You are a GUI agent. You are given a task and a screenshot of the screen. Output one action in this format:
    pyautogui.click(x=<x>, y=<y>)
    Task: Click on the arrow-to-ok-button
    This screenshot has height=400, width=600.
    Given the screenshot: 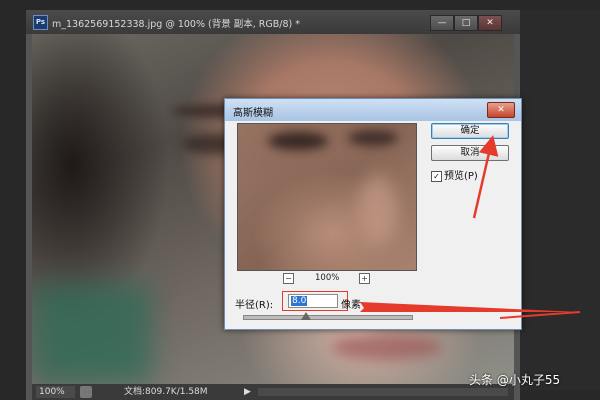 What is the action you would take?
    pyautogui.click(x=485, y=177)
    